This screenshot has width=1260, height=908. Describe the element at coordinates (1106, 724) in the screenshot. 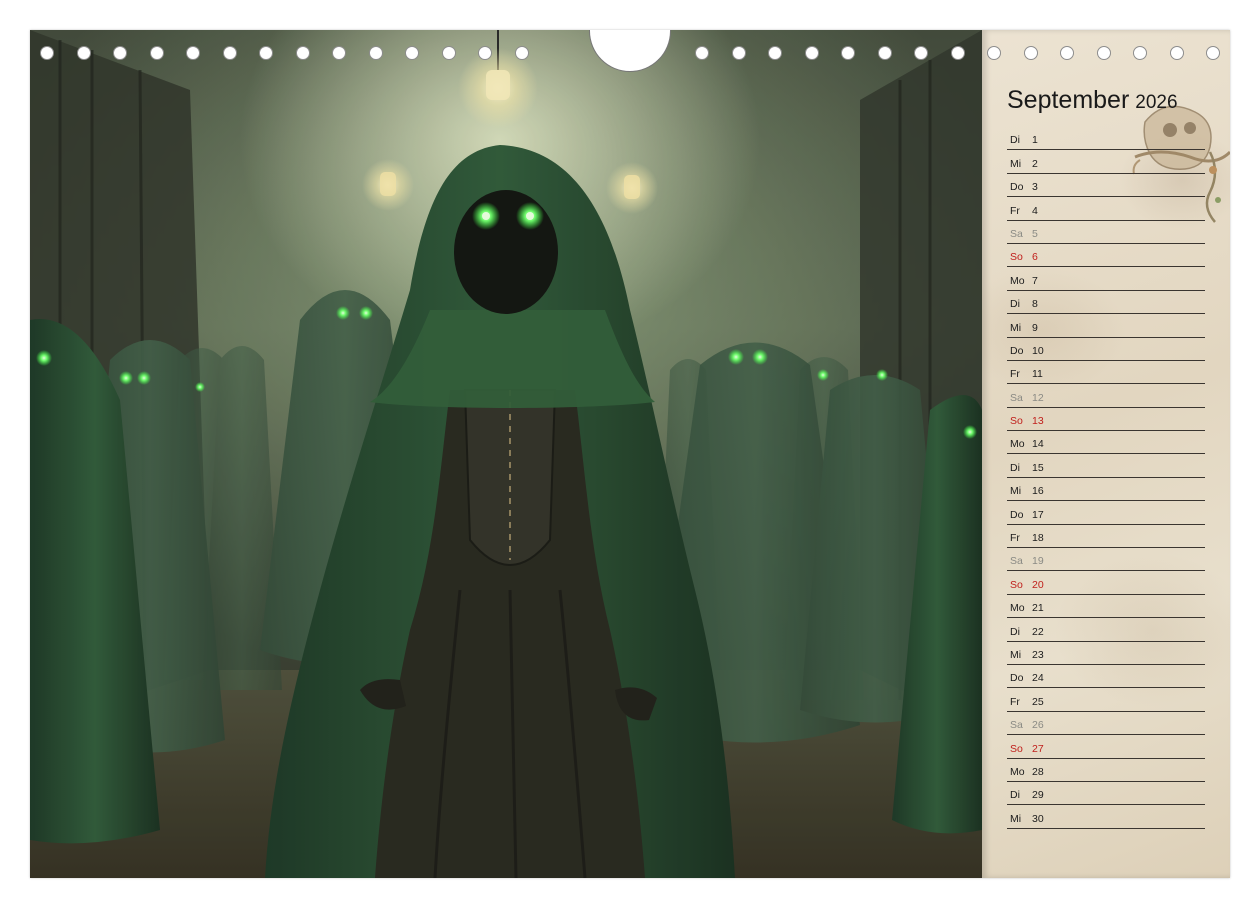

I see `day-row: Sa 26` at that location.